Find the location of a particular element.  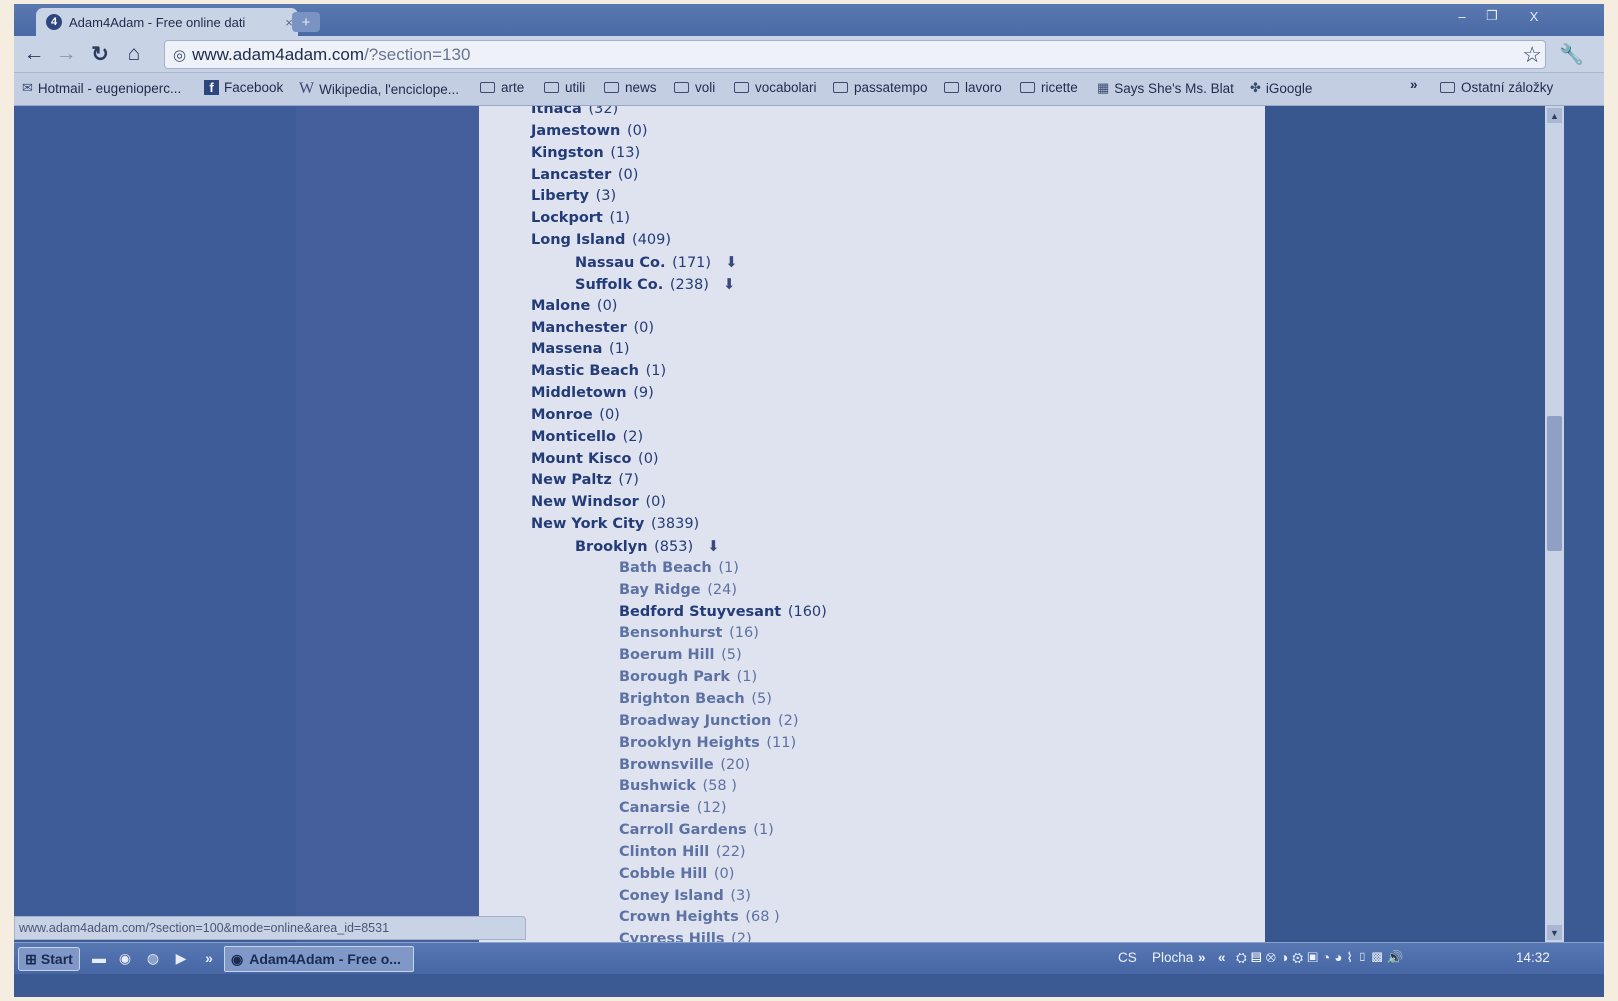

tray-collapse-button: « is located at coordinates (1222, 957).